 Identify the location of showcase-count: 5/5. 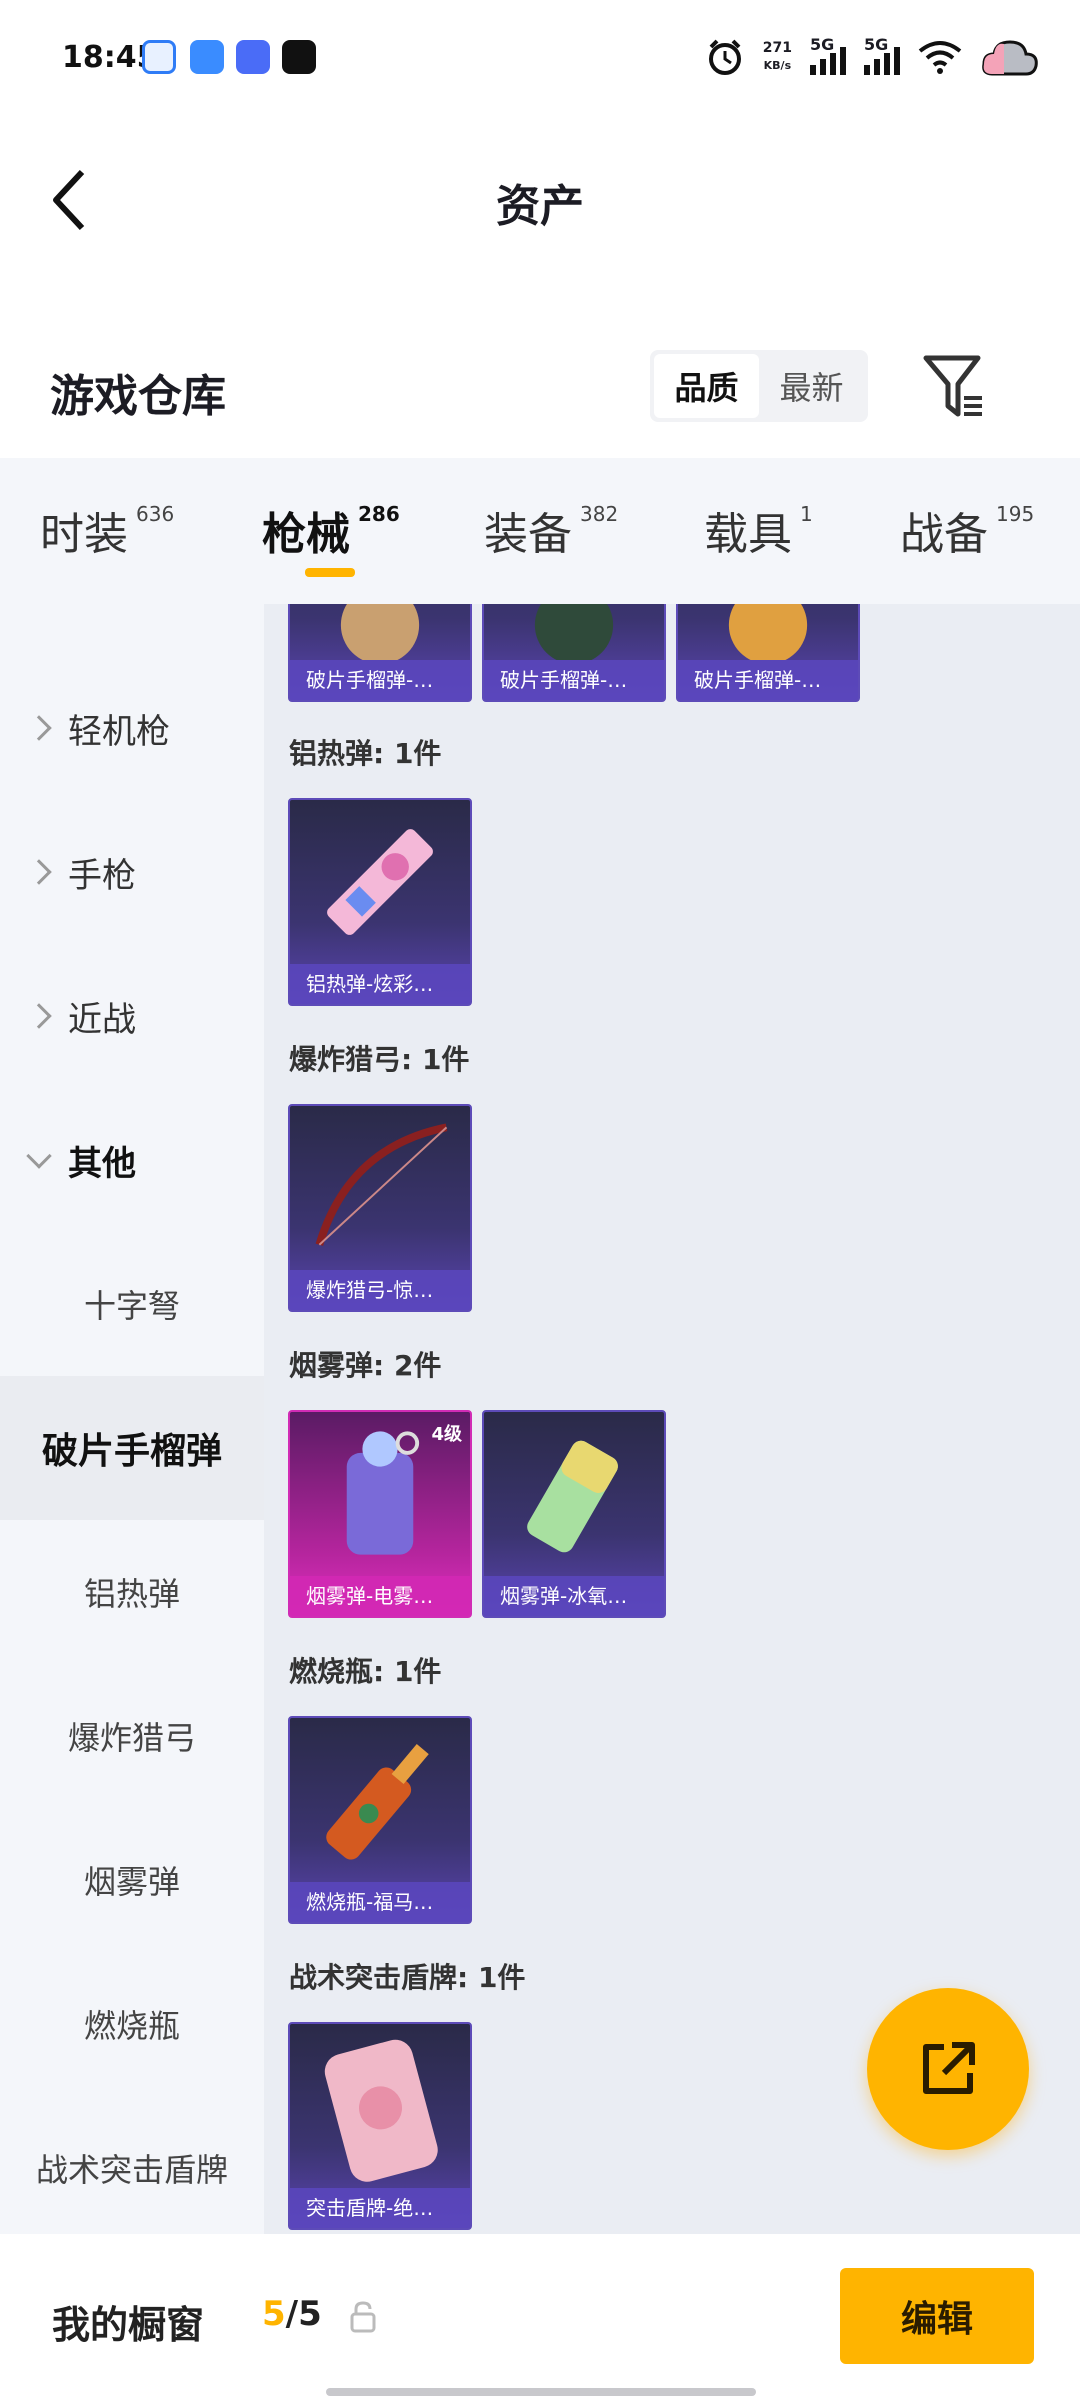
(292, 2314).